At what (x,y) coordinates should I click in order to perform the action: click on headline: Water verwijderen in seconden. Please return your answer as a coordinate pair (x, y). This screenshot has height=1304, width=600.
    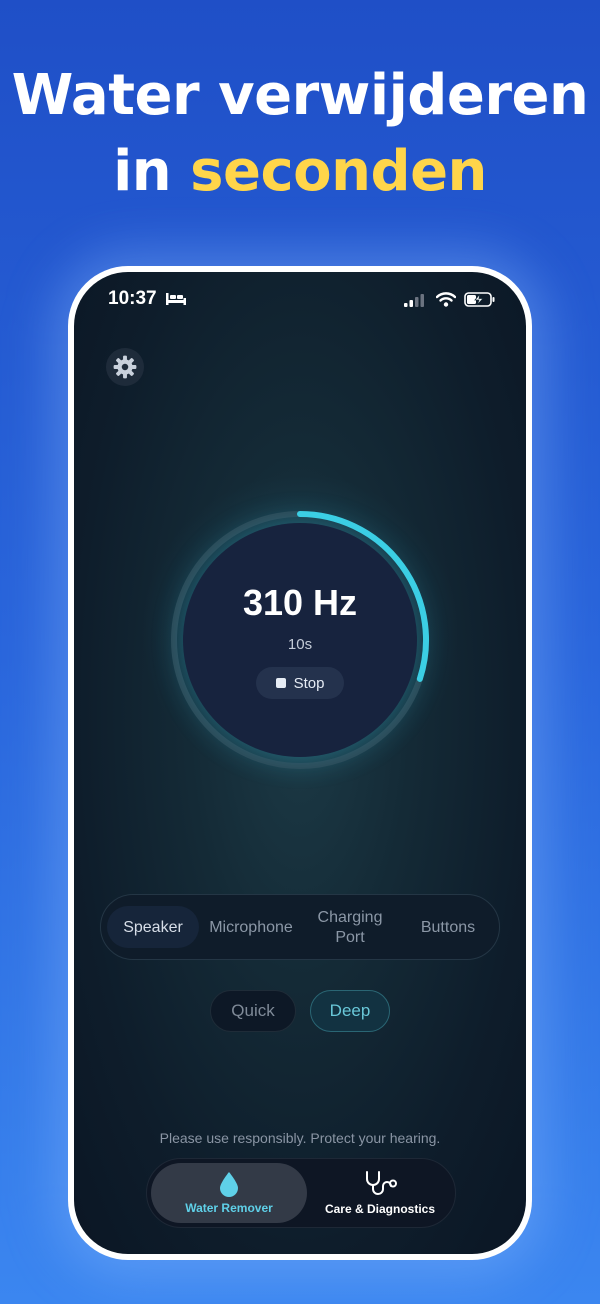
    Looking at the image, I should click on (300, 134).